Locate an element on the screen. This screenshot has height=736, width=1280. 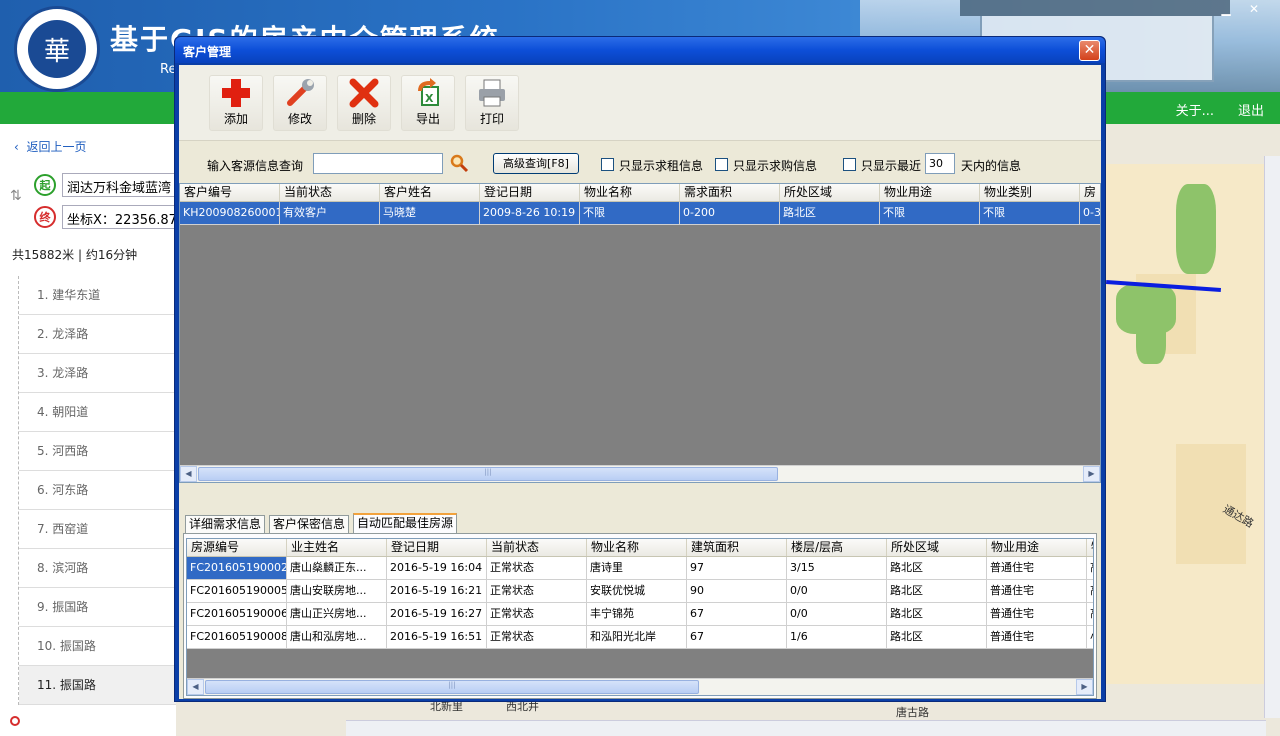
map-vertical-scrollbar is located at coordinates (1272, 437).